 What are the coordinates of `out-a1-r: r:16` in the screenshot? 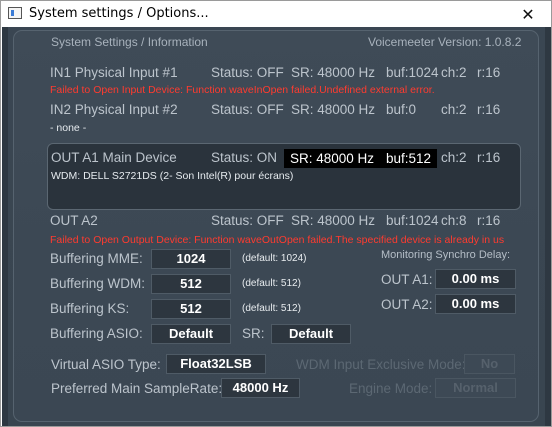 It's located at (489, 157).